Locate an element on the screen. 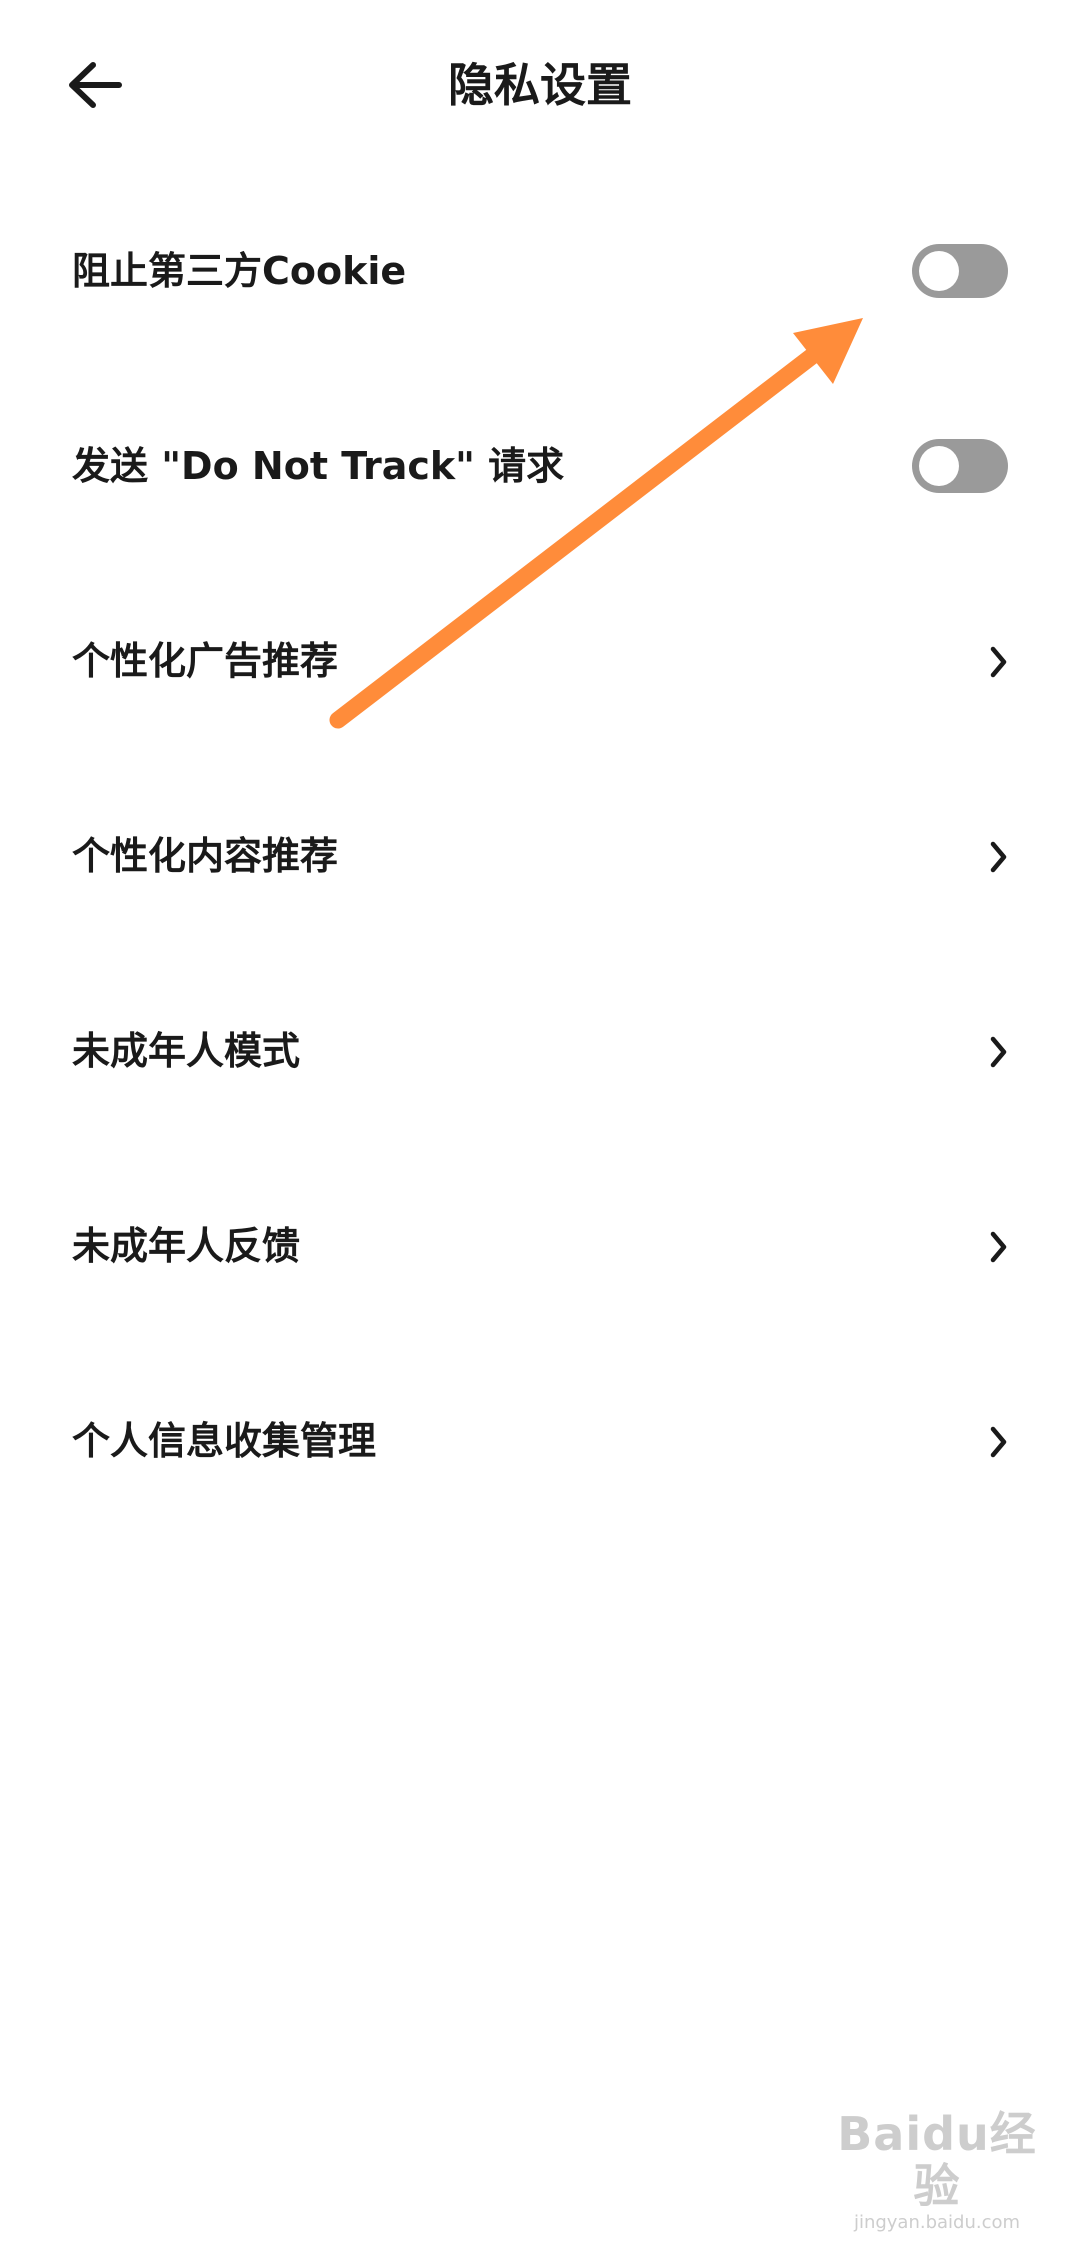 Image resolution: width=1080 pixels, height=2254 pixels. setting-personalized-ads: 个性化广告推荐 is located at coordinates (540, 661).